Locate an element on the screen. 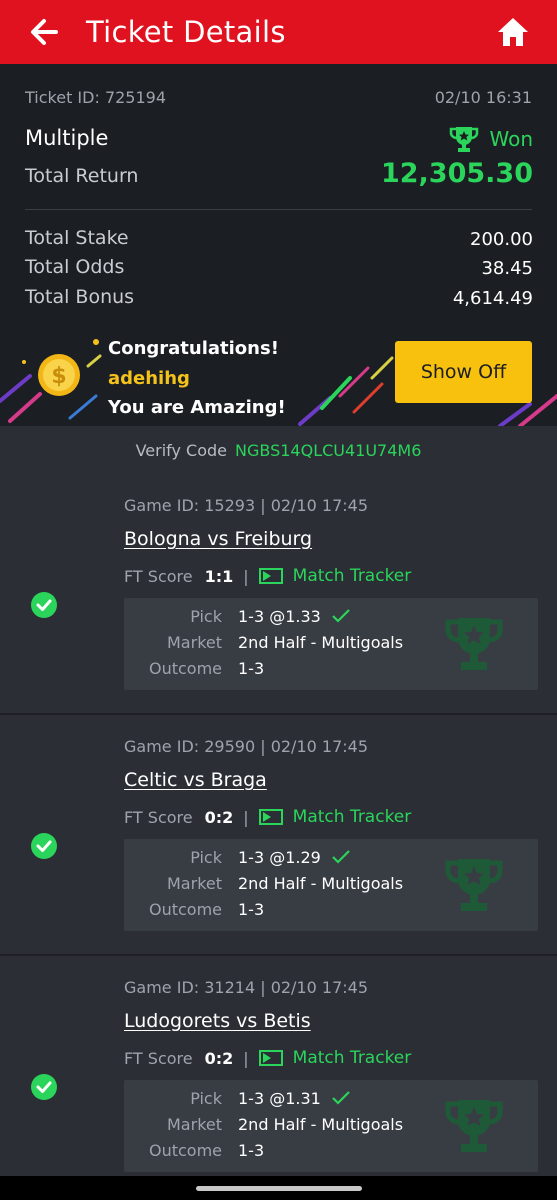  pick-value-wrap: 1-3 @1.31 is located at coordinates (294, 1098).